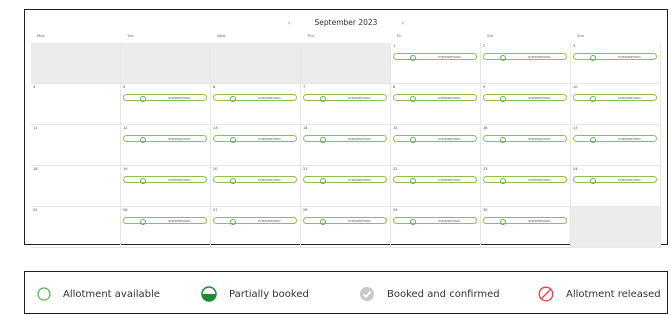 This screenshot has width=671, height=315. Describe the element at coordinates (289, 23) in the screenshot. I see `prev-month-button: ‹` at that location.